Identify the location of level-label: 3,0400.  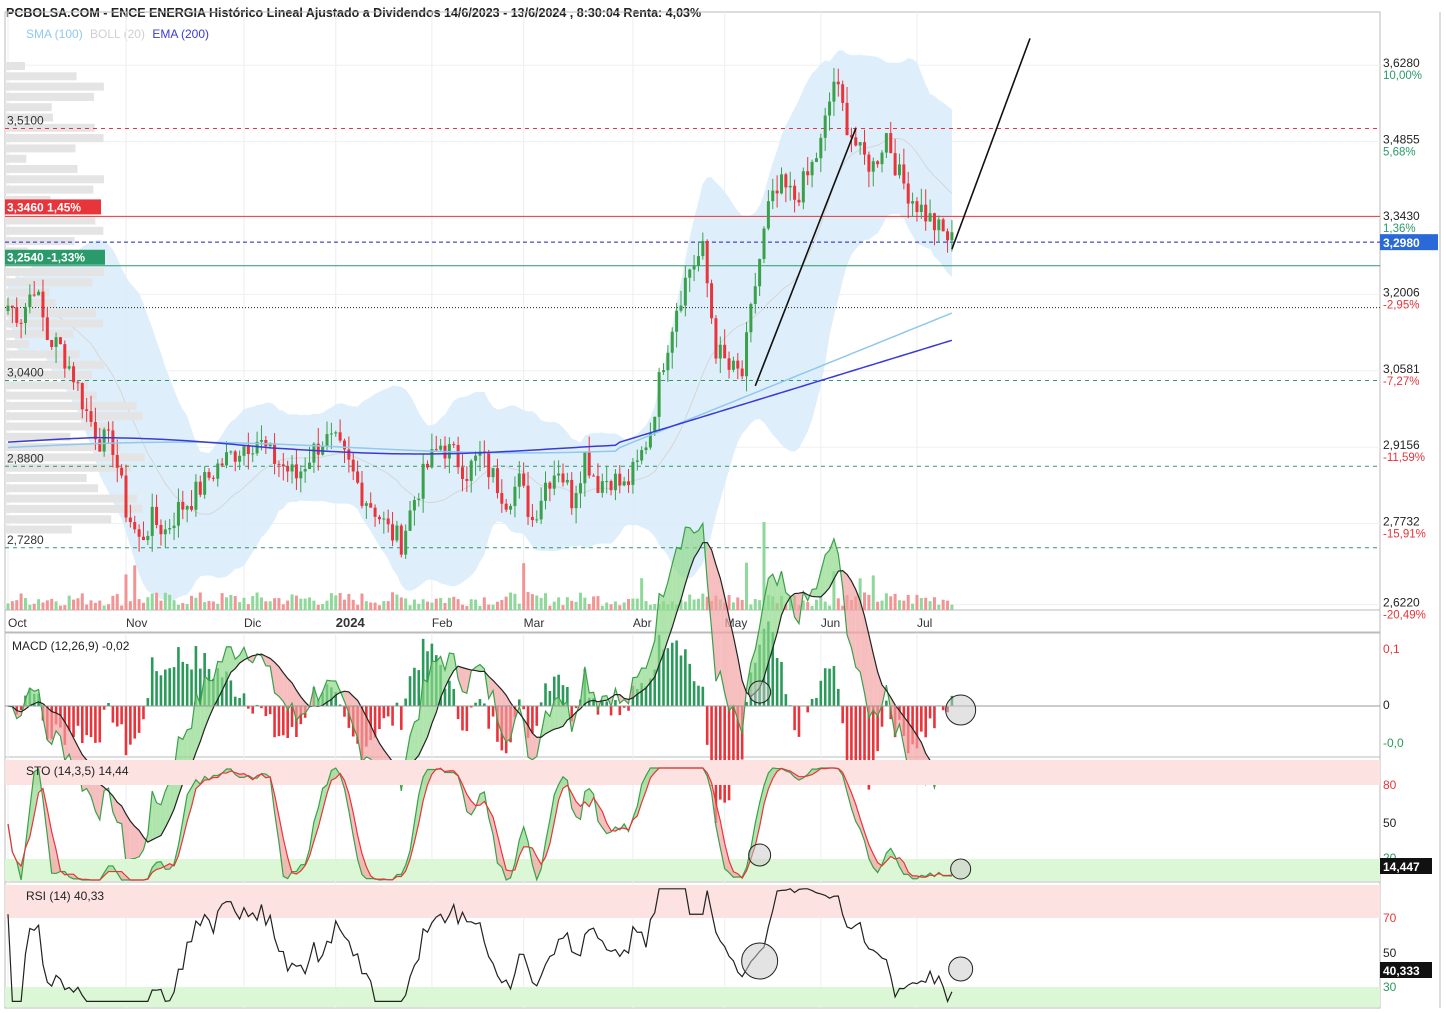
(25, 372).